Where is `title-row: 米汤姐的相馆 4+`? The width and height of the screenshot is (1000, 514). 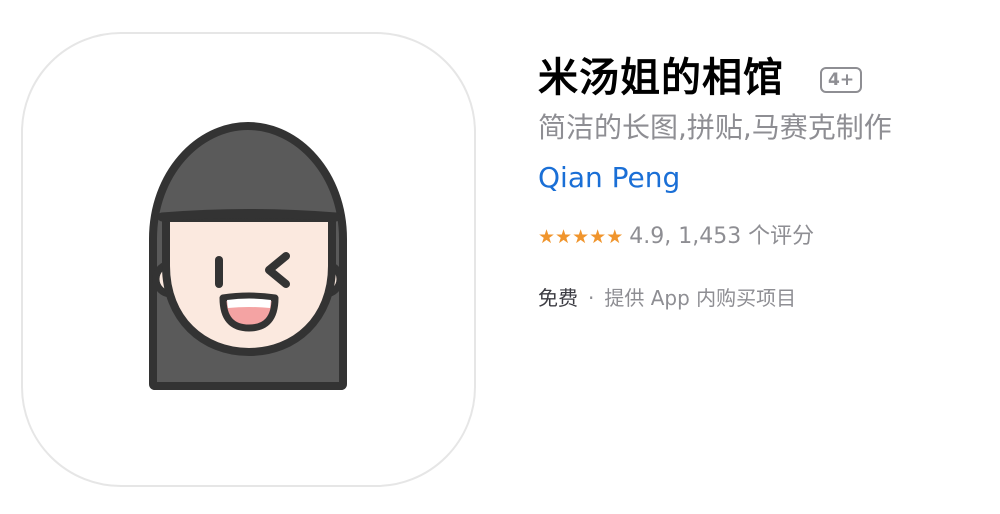 title-row: 米汤姐的相馆 4+ is located at coordinates (700, 78).